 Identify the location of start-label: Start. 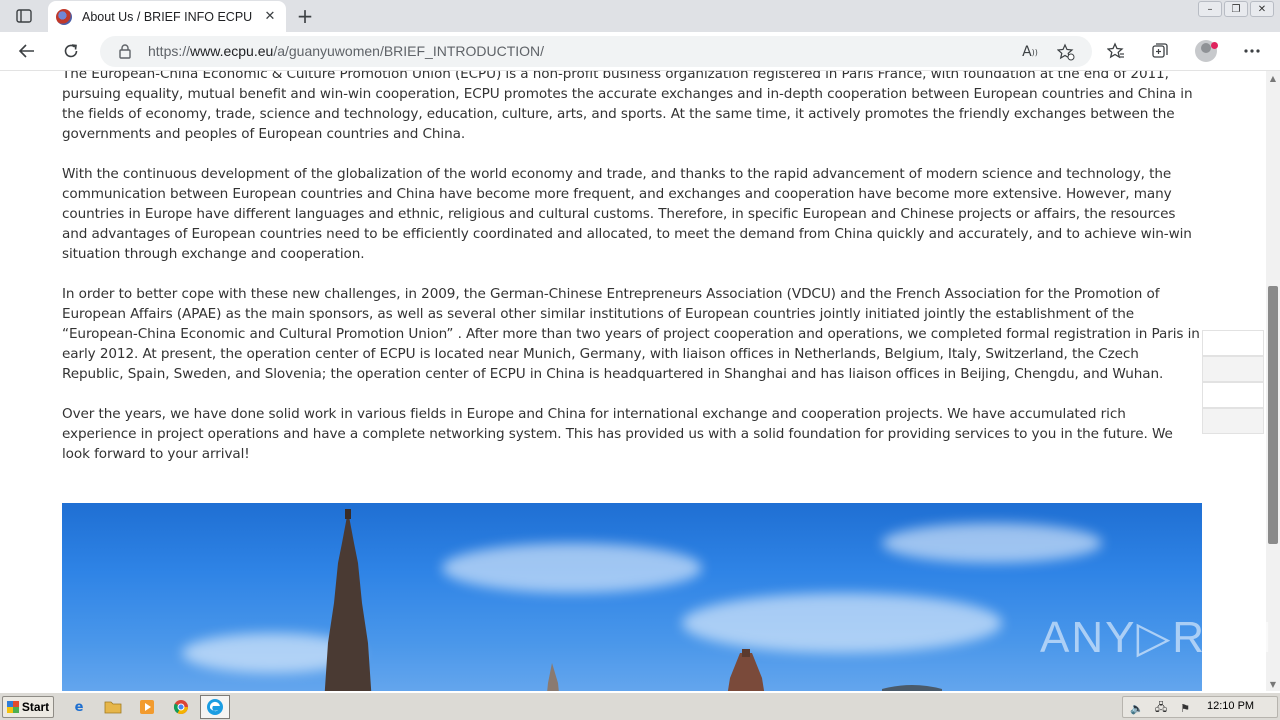
(35, 707).